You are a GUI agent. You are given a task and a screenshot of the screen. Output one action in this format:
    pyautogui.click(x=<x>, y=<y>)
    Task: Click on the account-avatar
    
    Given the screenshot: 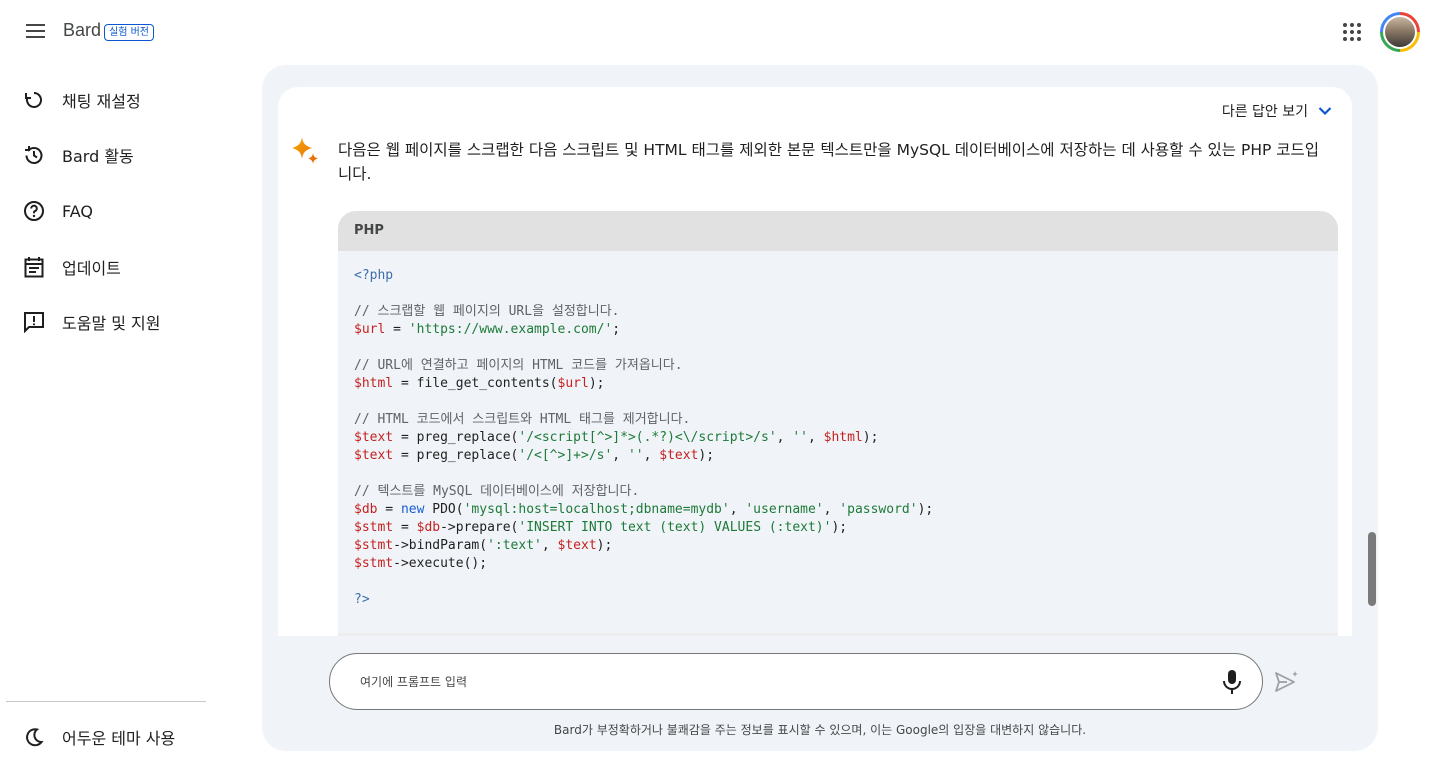 What is the action you would take?
    pyautogui.click(x=1400, y=32)
    